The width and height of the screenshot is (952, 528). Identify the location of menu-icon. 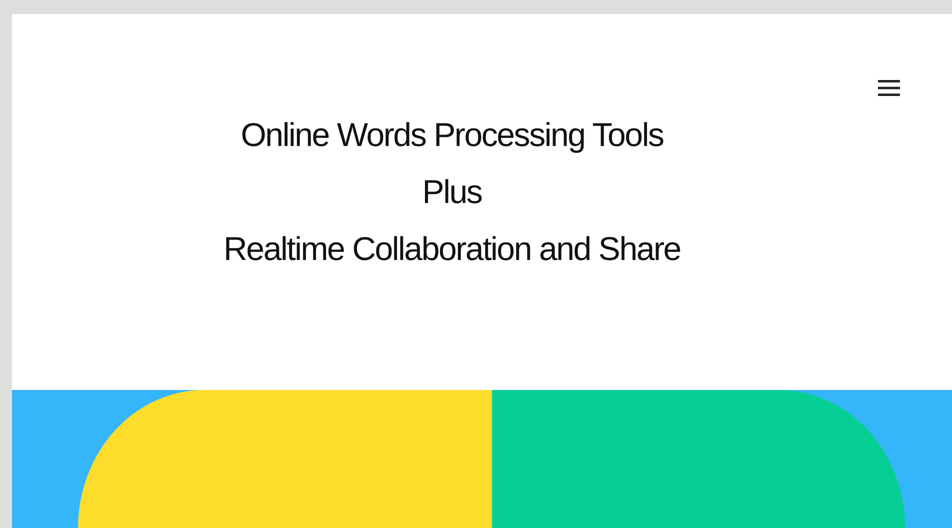
(889, 88).